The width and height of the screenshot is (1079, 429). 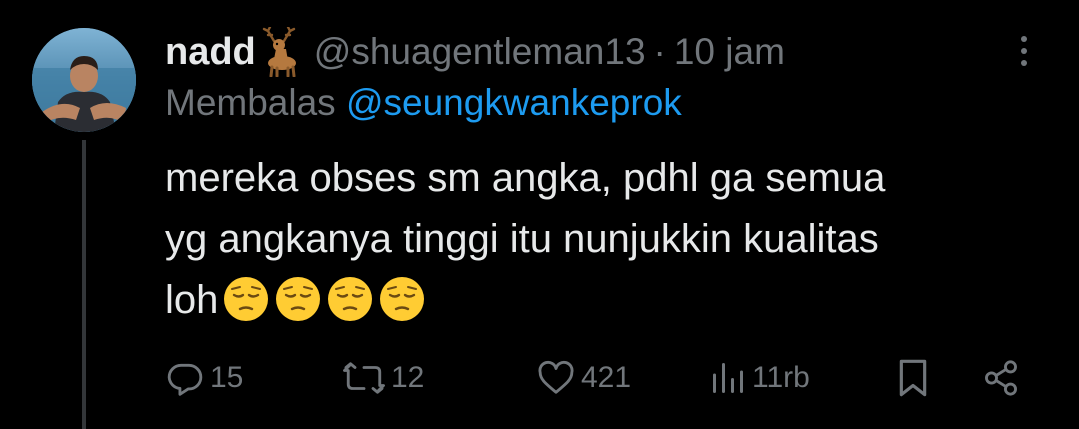 What do you see at coordinates (480, 52) in the screenshot?
I see `user-handle: @shuagentleman13` at bounding box center [480, 52].